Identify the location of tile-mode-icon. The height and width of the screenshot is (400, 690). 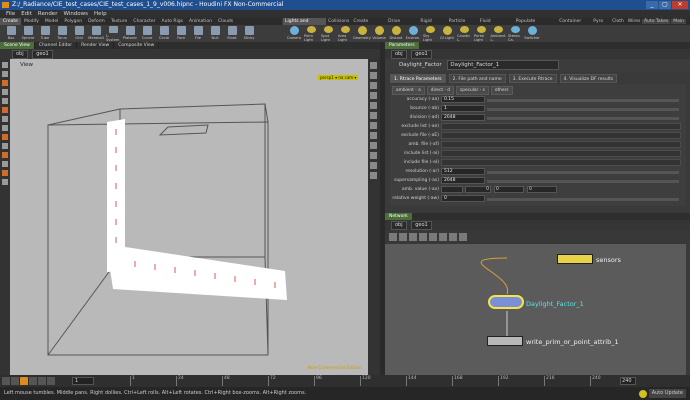
(413, 237).